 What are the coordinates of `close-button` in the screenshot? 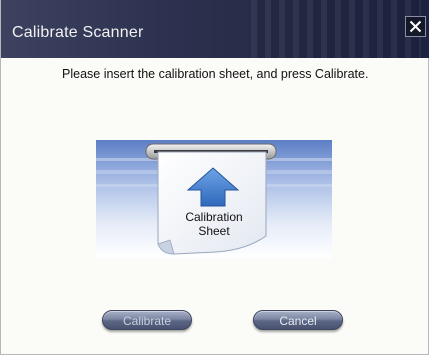 It's located at (415, 26).